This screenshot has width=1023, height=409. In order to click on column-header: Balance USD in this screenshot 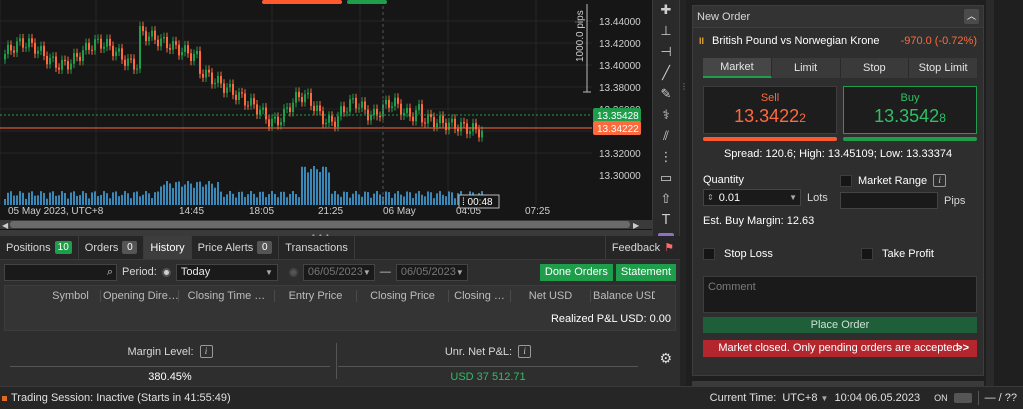, I will do `click(623, 296)`.